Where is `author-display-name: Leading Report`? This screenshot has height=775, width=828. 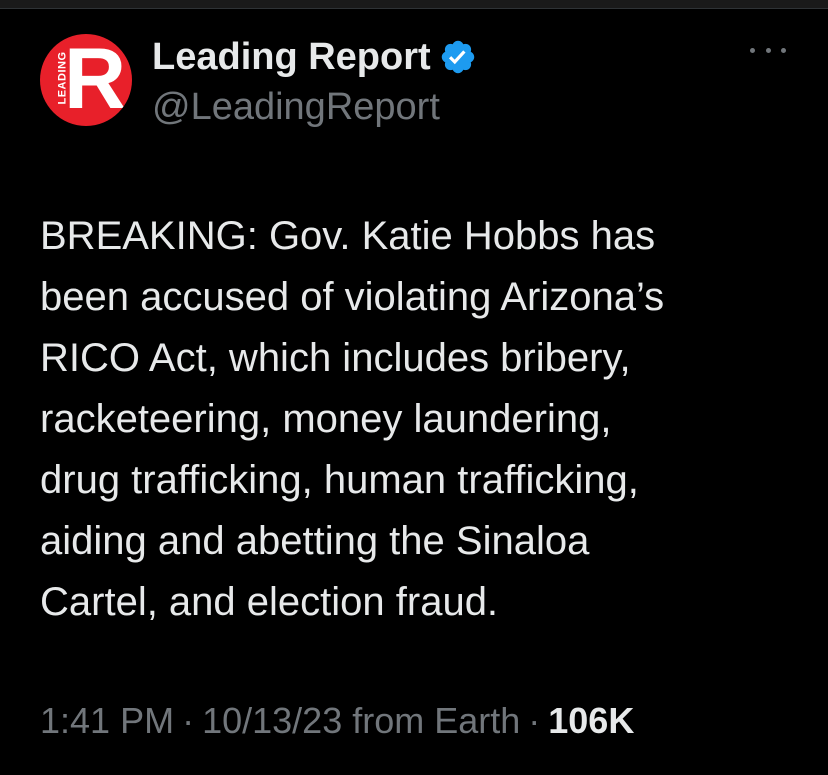
author-display-name: Leading Report is located at coordinates (291, 57).